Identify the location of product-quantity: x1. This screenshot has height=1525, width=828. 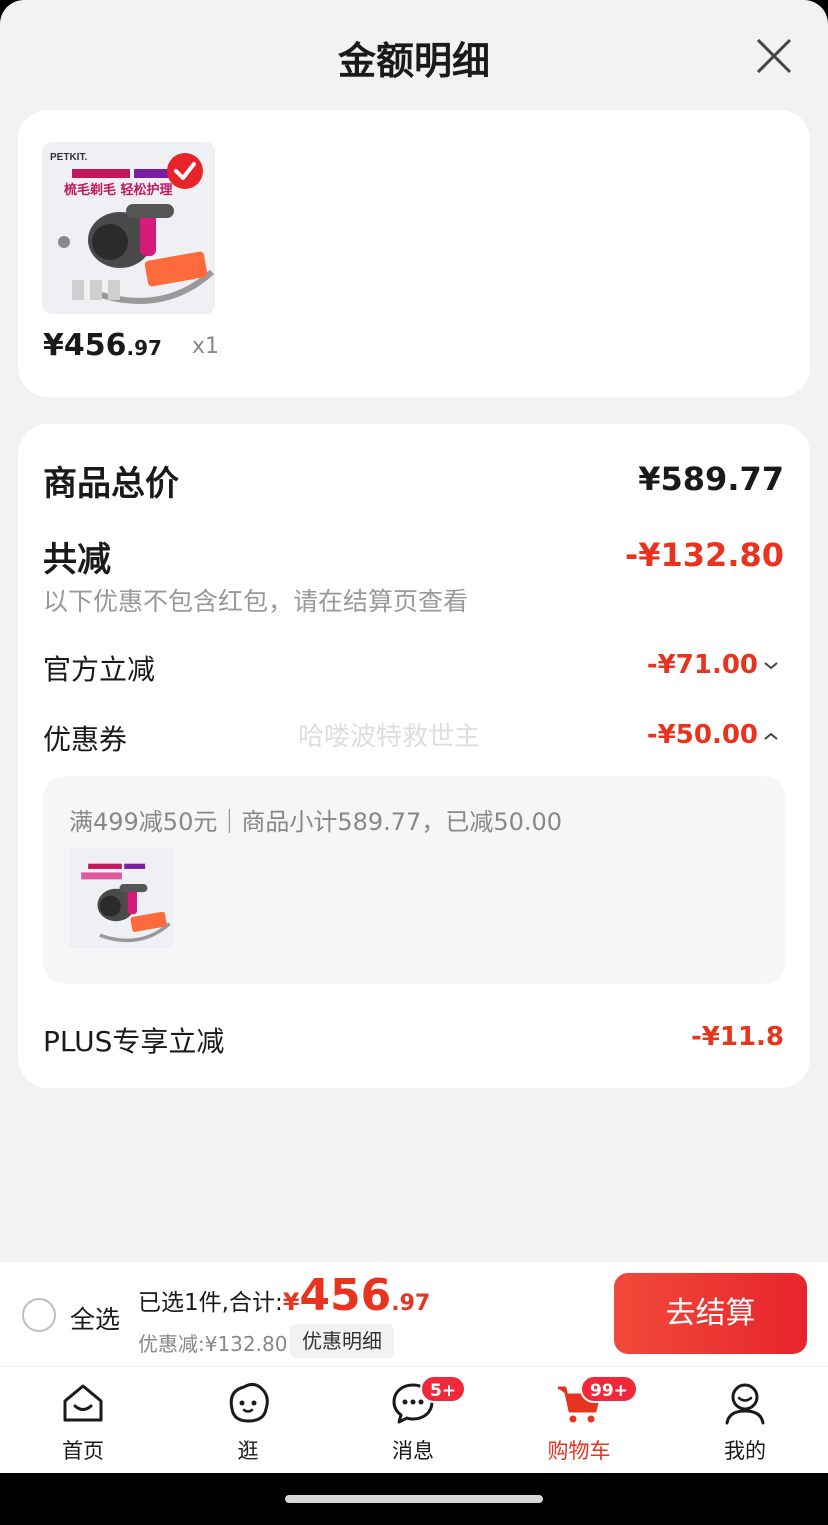
(206, 346).